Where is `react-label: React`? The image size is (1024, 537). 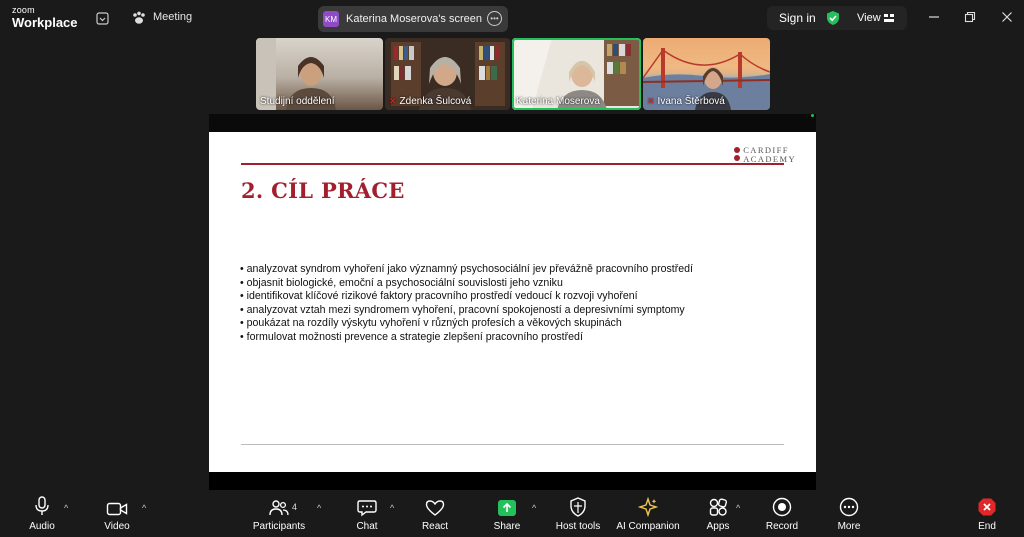
react-label: React is located at coordinates (435, 526).